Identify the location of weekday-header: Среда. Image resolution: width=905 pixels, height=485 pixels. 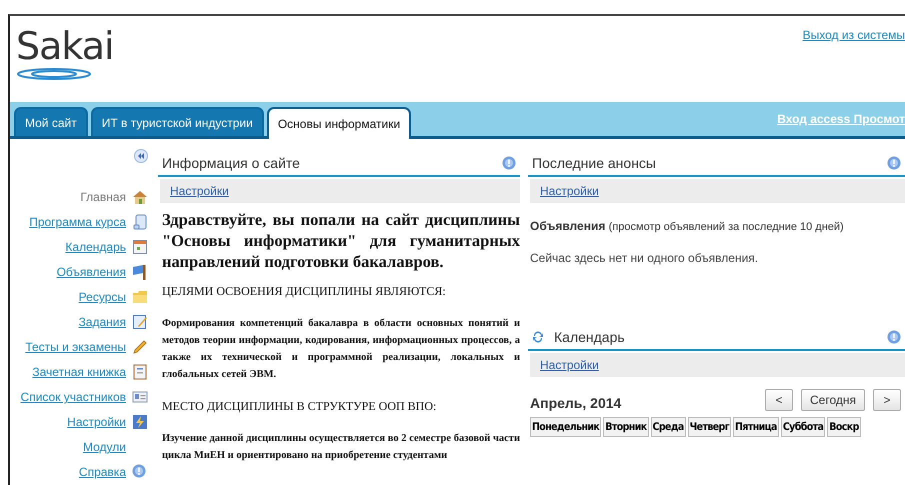
(668, 427).